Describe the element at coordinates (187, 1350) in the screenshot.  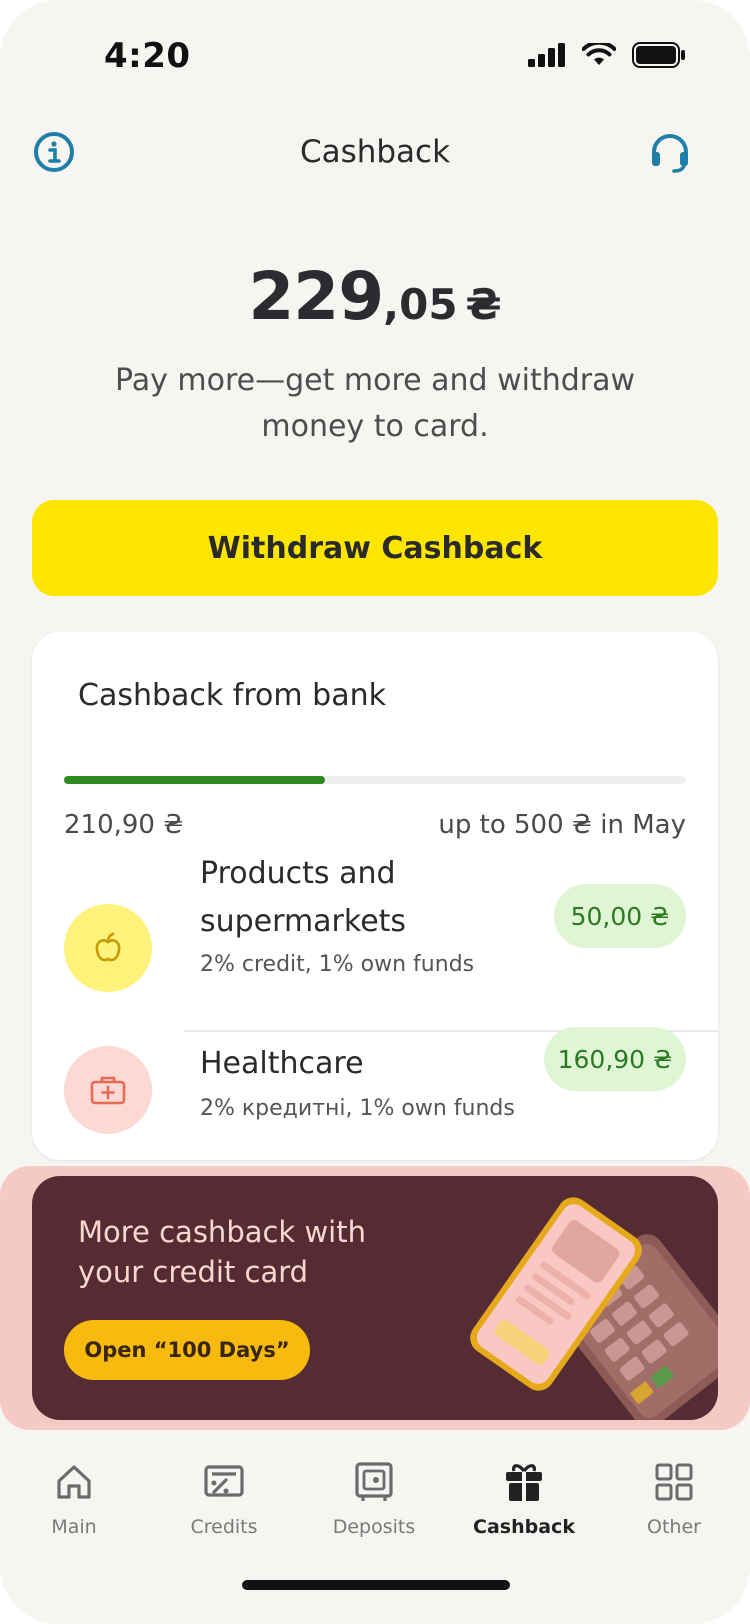
I see `open-100-days-button: Open “100 Days”` at that location.